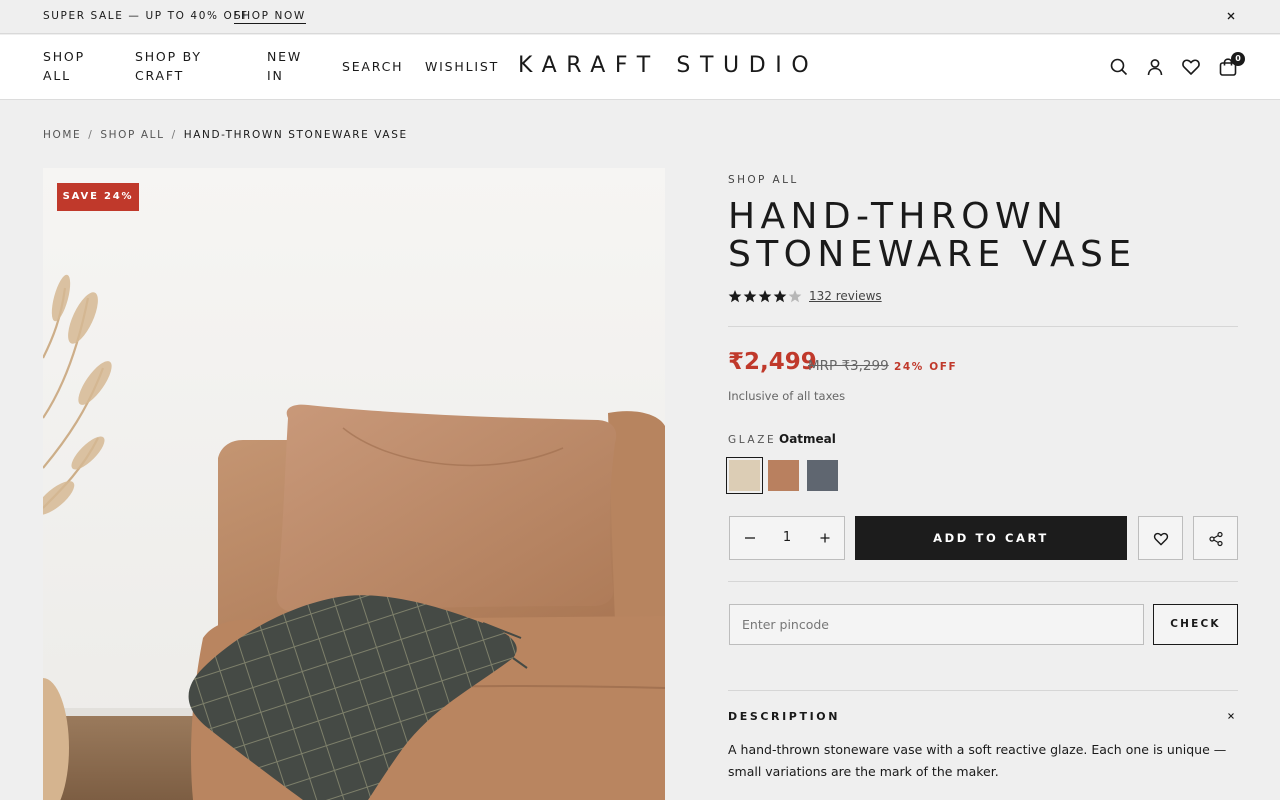 This screenshot has width=1280, height=800. Describe the element at coordinates (772, 362) in the screenshot. I see `sale-price: ₹2,499` at that location.